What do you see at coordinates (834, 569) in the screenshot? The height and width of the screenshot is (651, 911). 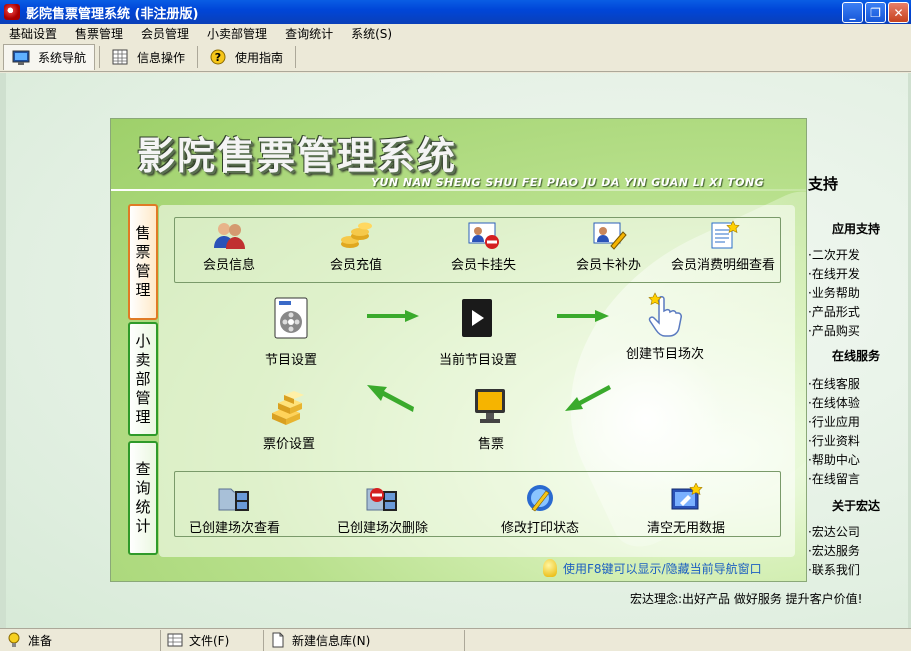 I see `link-contact: ·联系我们` at bounding box center [834, 569].